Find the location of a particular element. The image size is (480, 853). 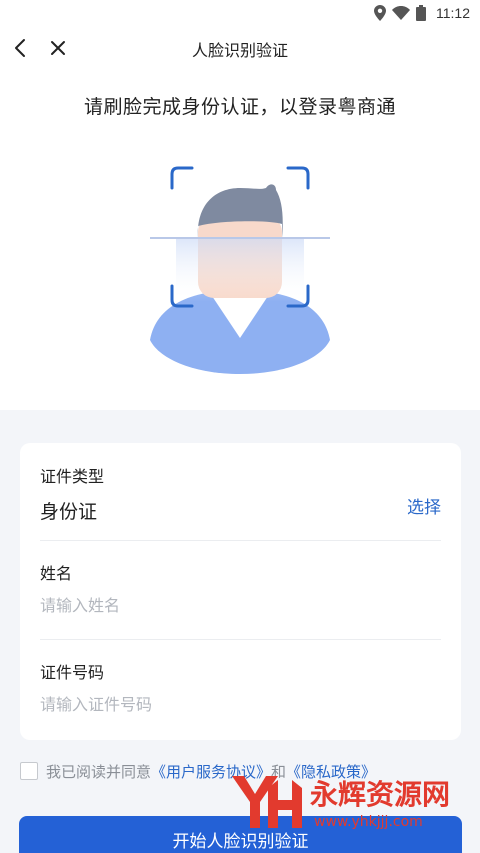

agreement-checkbox is located at coordinates (29, 771).